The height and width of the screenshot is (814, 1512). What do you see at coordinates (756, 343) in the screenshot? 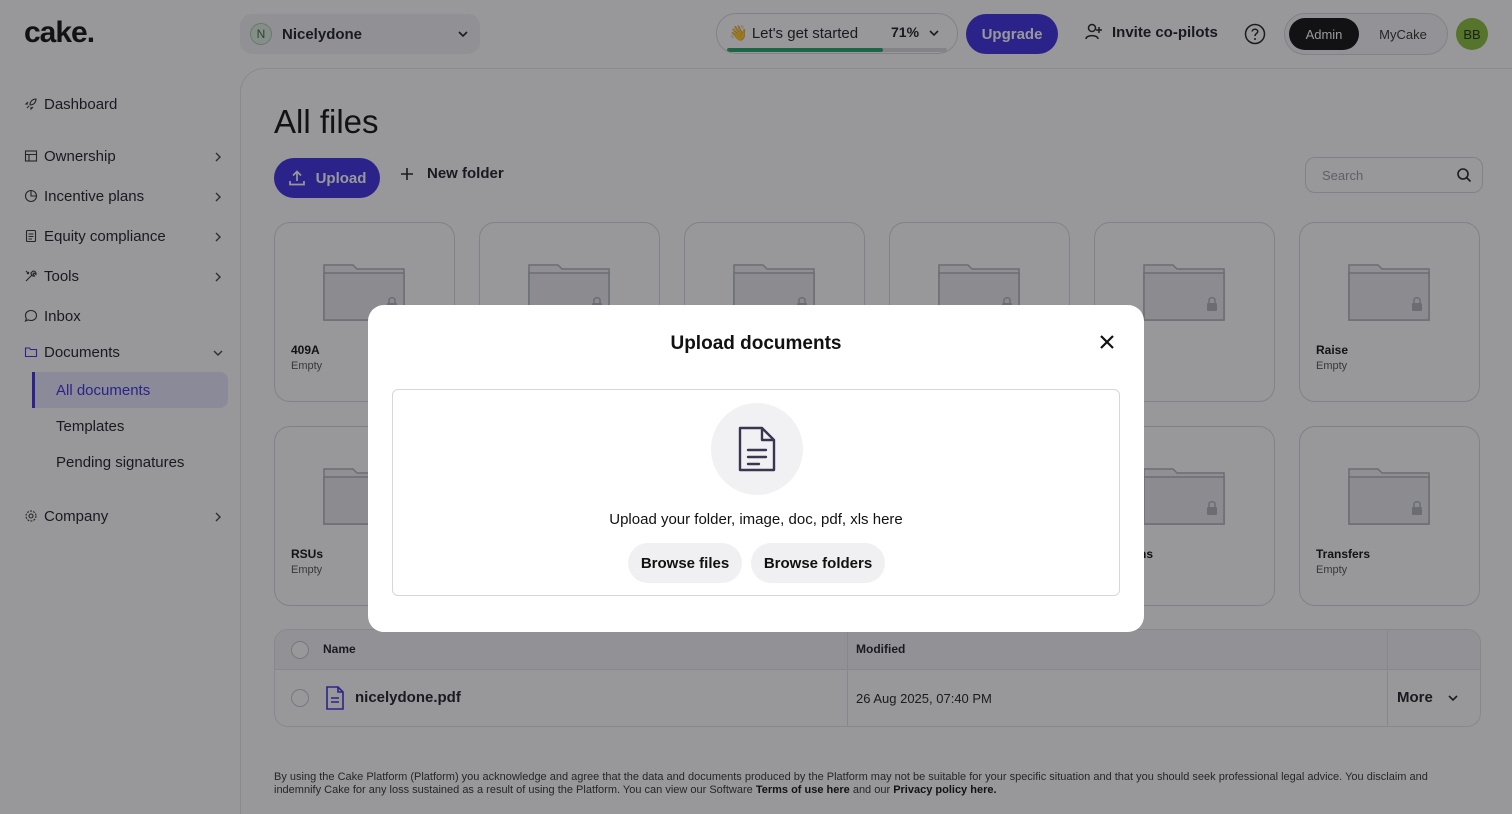
I see `modal-title: Upload documents` at bounding box center [756, 343].